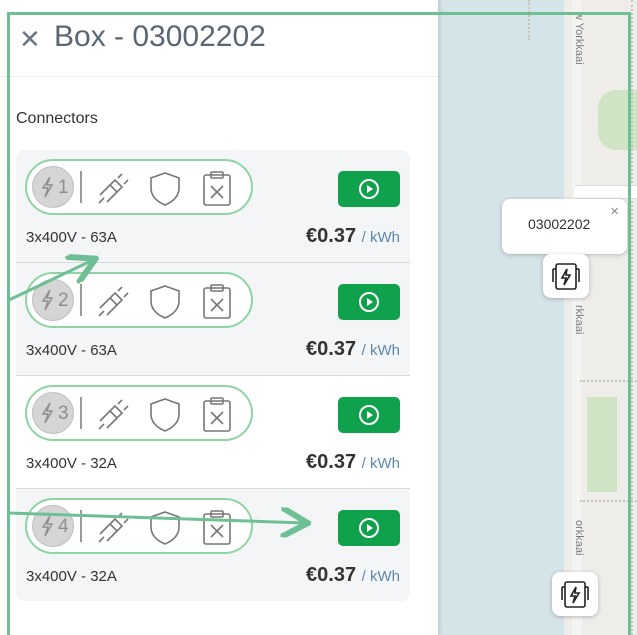  I want to click on connector-number: 1, so click(63, 187).